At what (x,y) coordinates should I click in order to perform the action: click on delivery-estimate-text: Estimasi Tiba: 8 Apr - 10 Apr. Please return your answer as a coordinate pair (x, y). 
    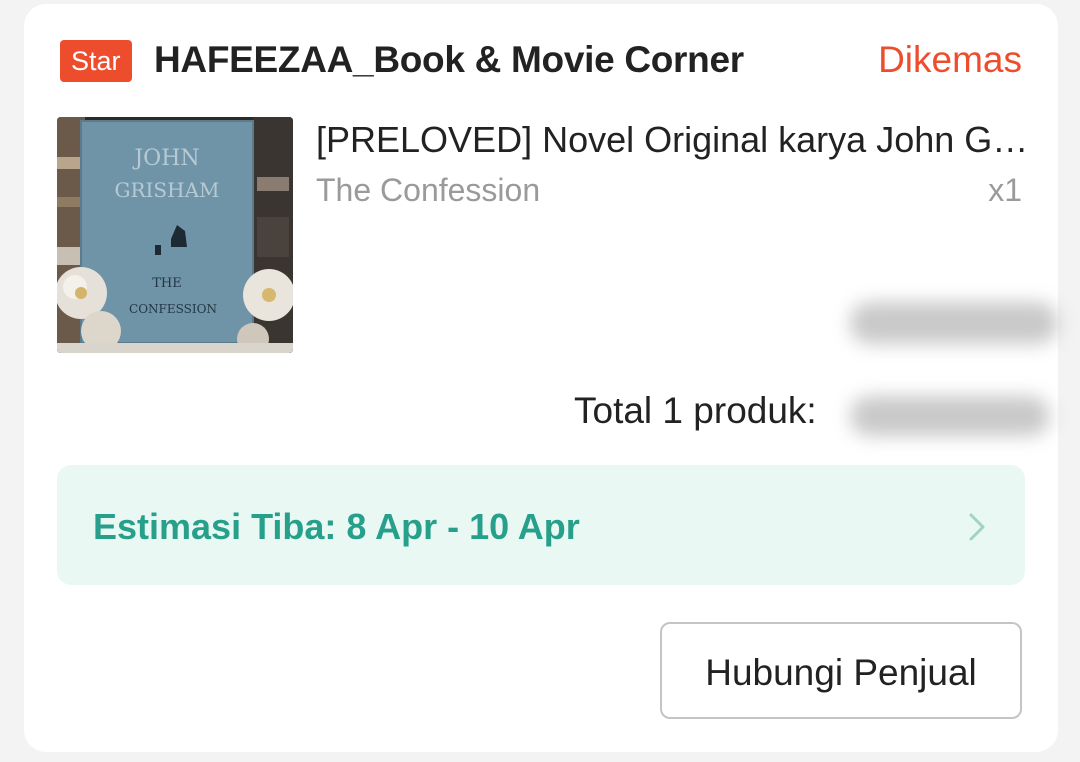
    Looking at the image, I should click on (336, 526).